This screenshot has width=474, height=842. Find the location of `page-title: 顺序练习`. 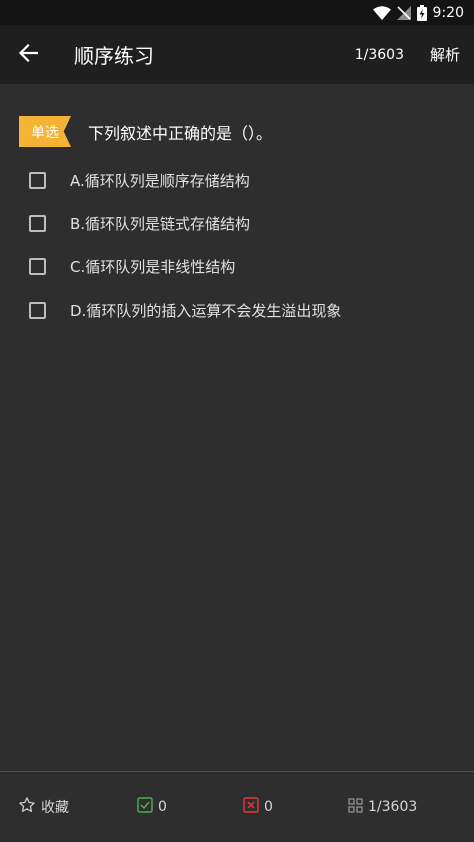

page-title: 顺序练习 is located at coordinates (114, 56).